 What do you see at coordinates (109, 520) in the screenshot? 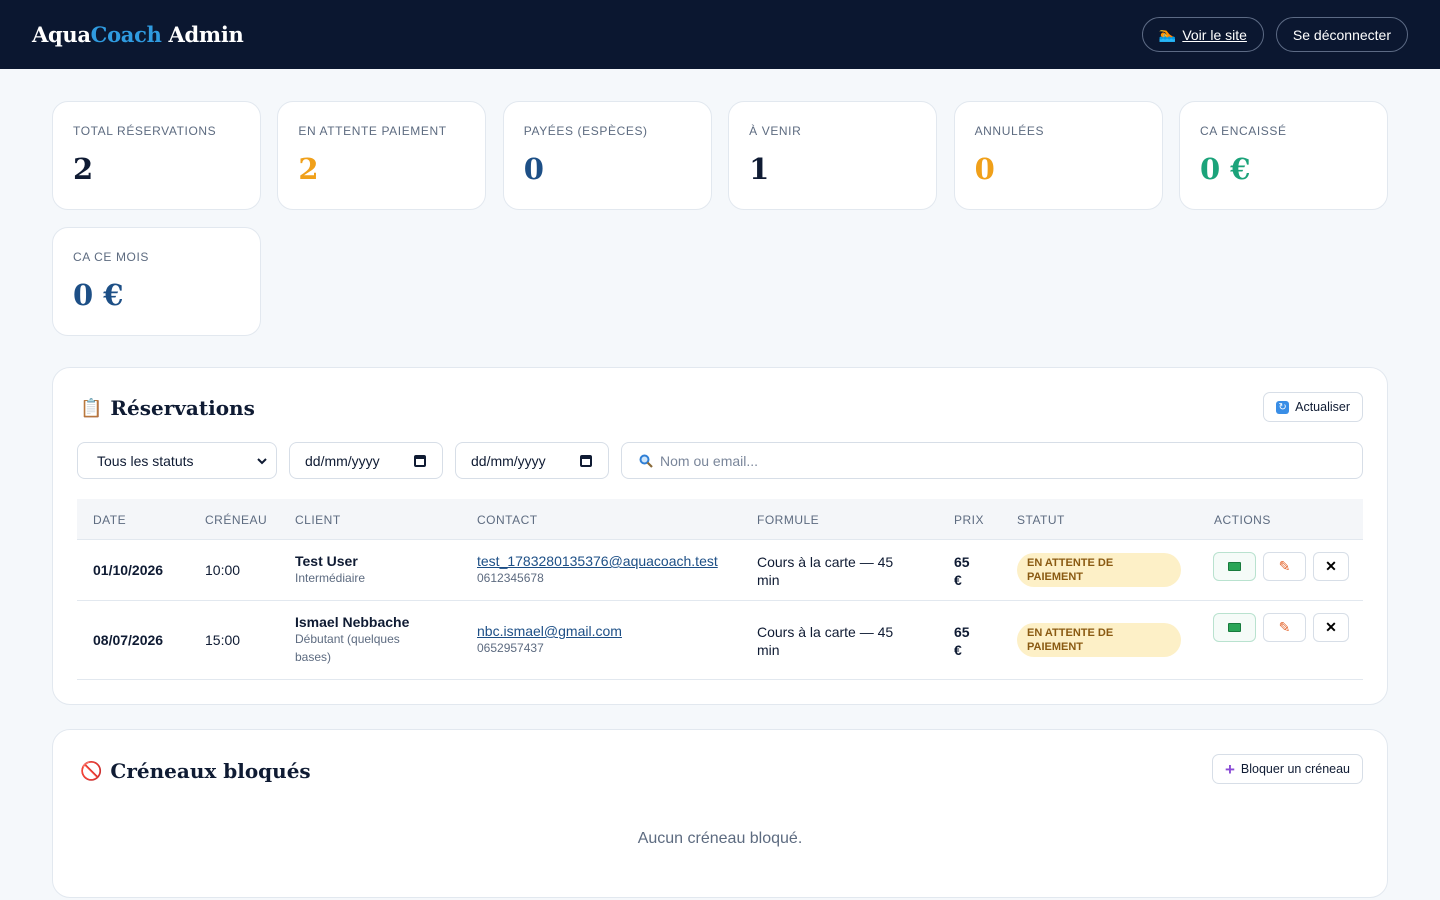
I see `column-header-date: DATE` at bounding box center [109, 520].